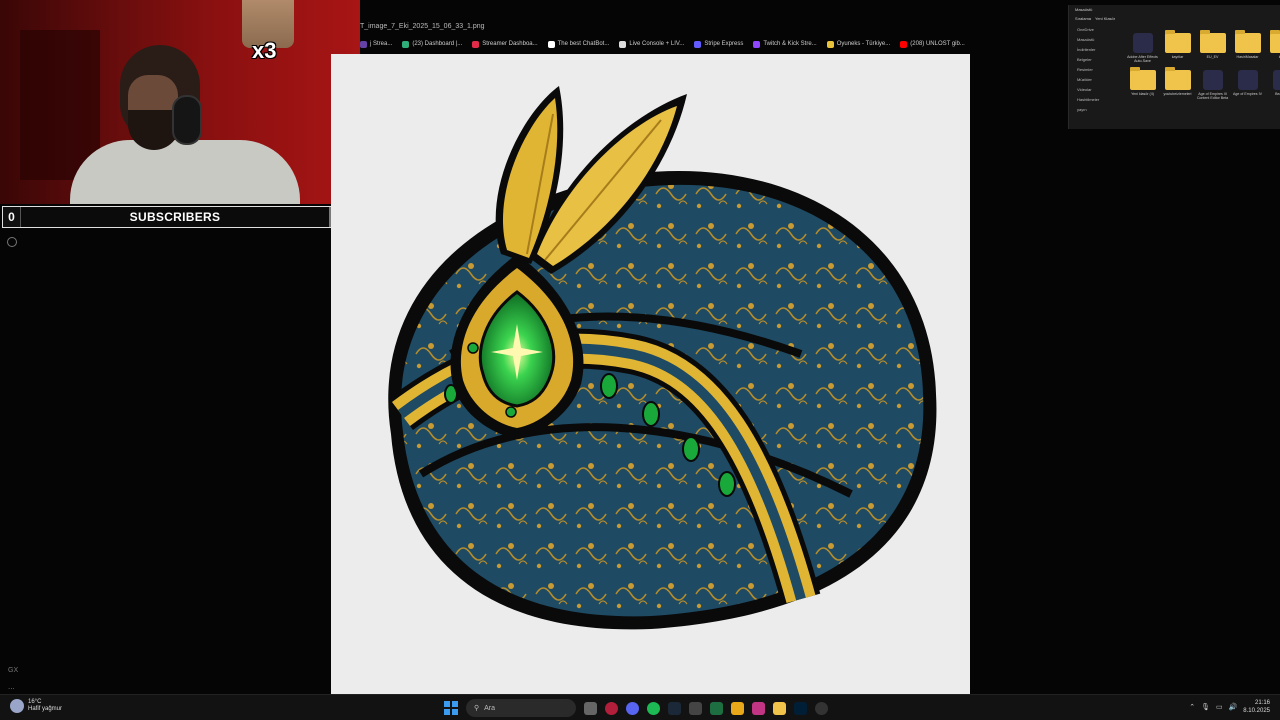  Describe the element at coordinates (264, 50) in the screenshot. I see `emote-multiplier: x3` at that location.